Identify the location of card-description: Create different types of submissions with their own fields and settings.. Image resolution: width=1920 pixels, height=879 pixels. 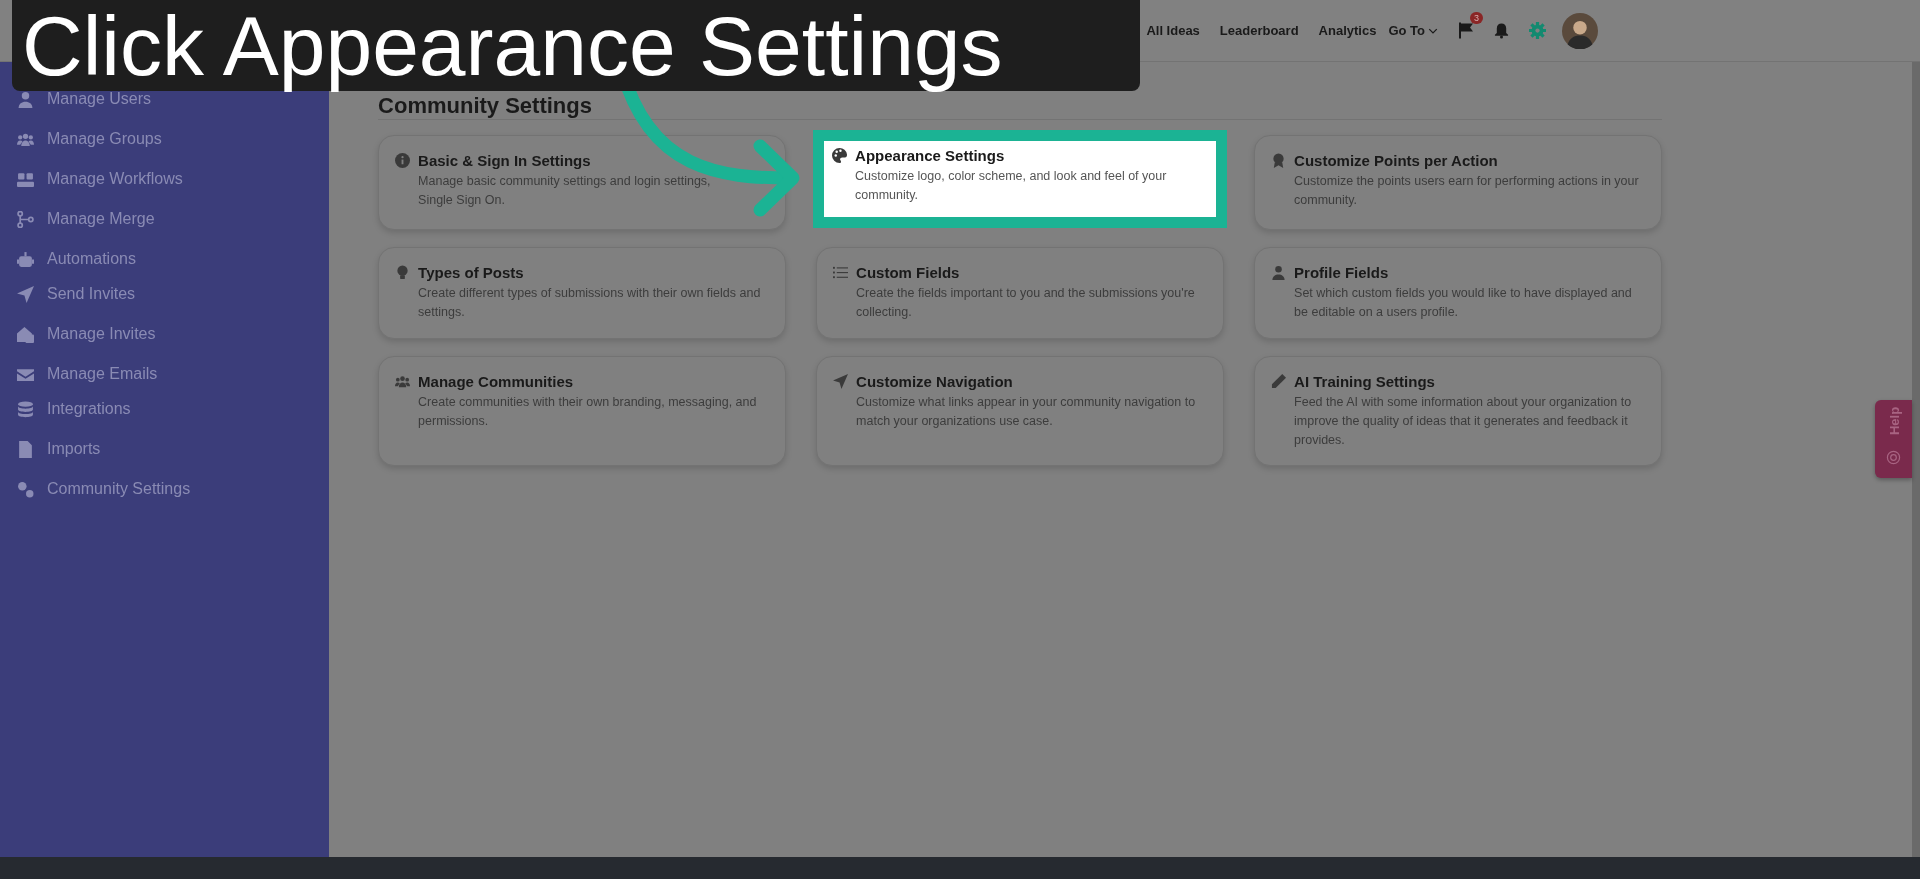
(589, 303).